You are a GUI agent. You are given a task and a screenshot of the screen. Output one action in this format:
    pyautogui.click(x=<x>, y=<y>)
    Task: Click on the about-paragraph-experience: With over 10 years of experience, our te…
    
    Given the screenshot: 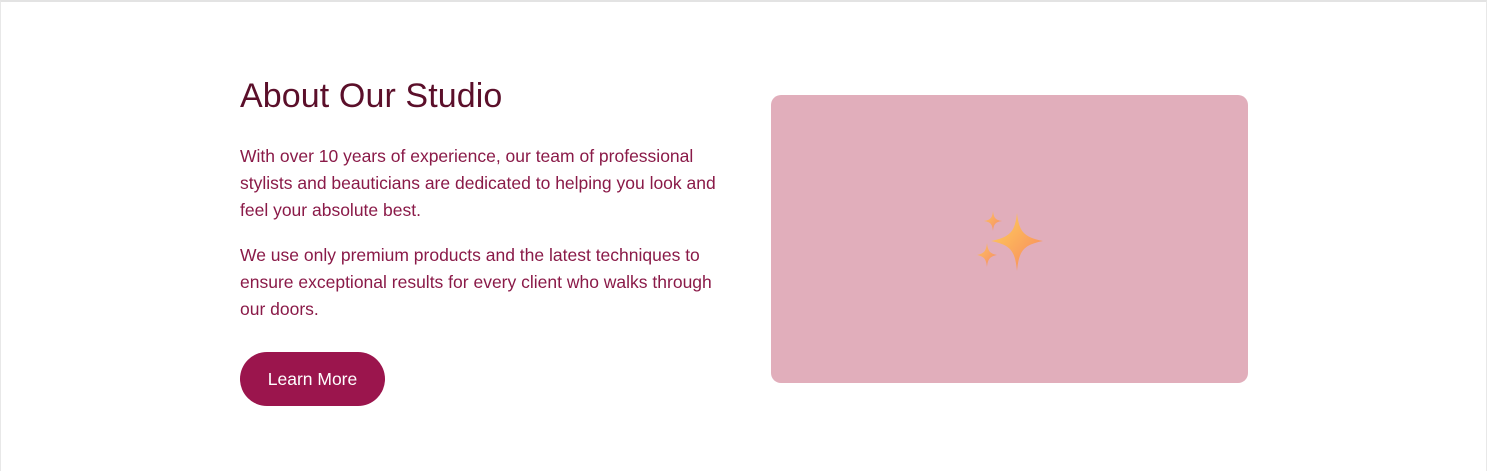 What is the action you would take?
    pyautogui.click(x=478, y=183)
    